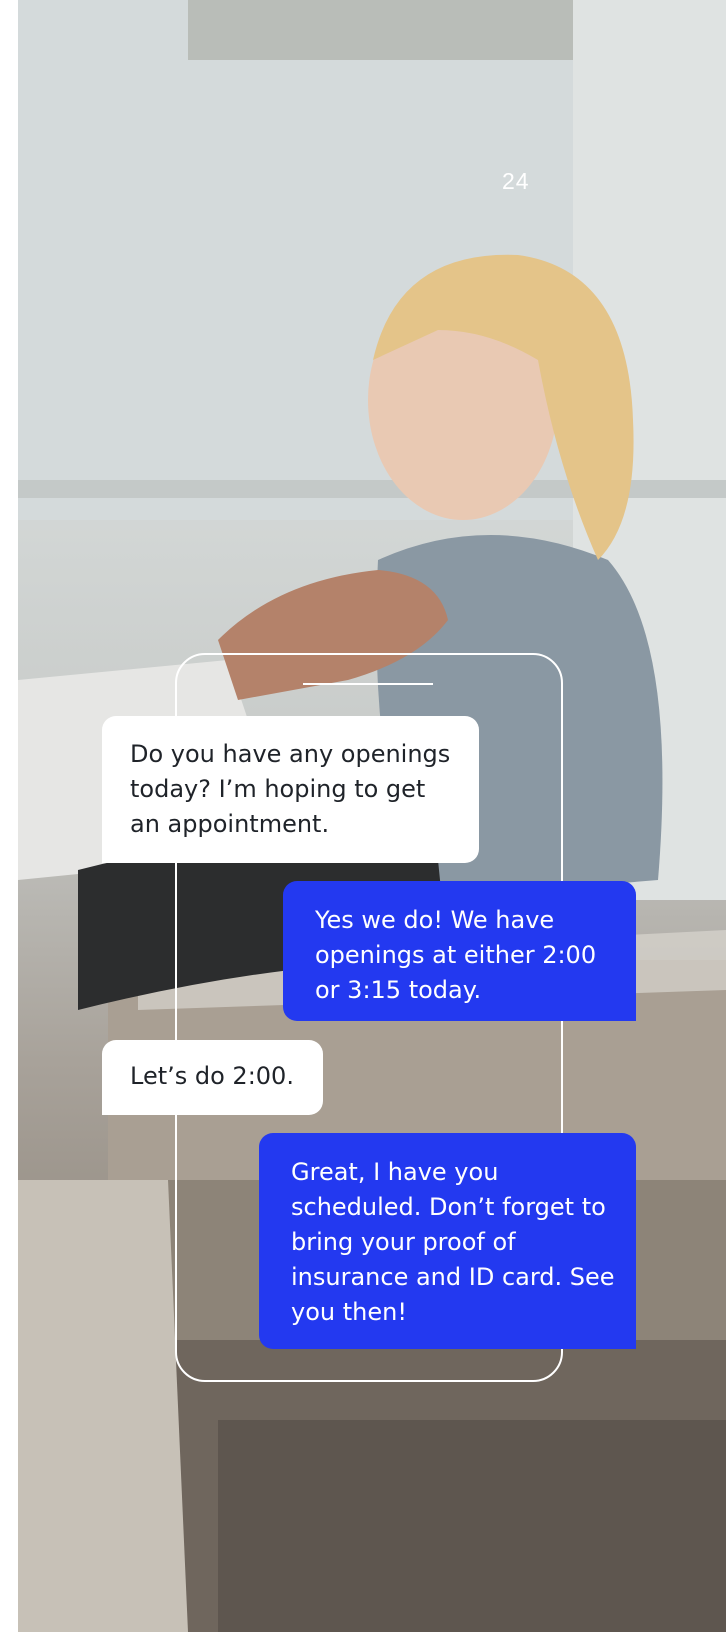  What do you see at coordinates (368, 684) in the screenshot?
I see `phone-speaker-line` at bounding box center [368, 684].